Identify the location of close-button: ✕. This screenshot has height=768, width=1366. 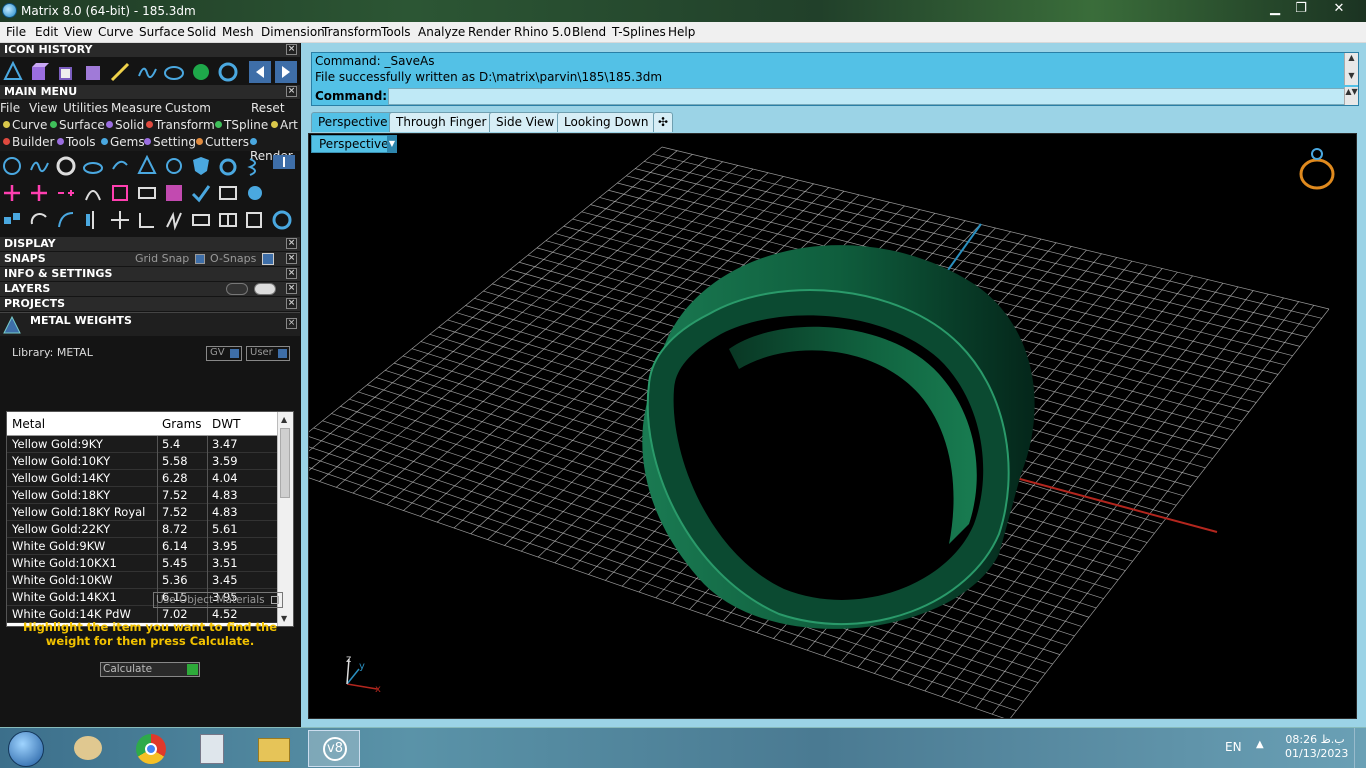
(1339, 9).